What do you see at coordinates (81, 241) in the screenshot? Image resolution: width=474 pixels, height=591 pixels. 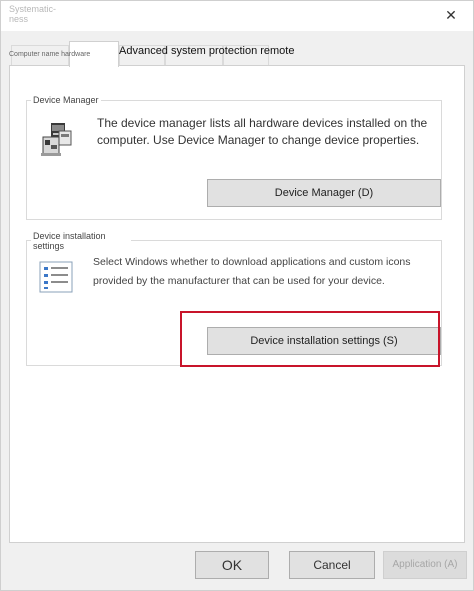 I see `device-installation-legend: Device installation settings` at bounding box center [81, 241].